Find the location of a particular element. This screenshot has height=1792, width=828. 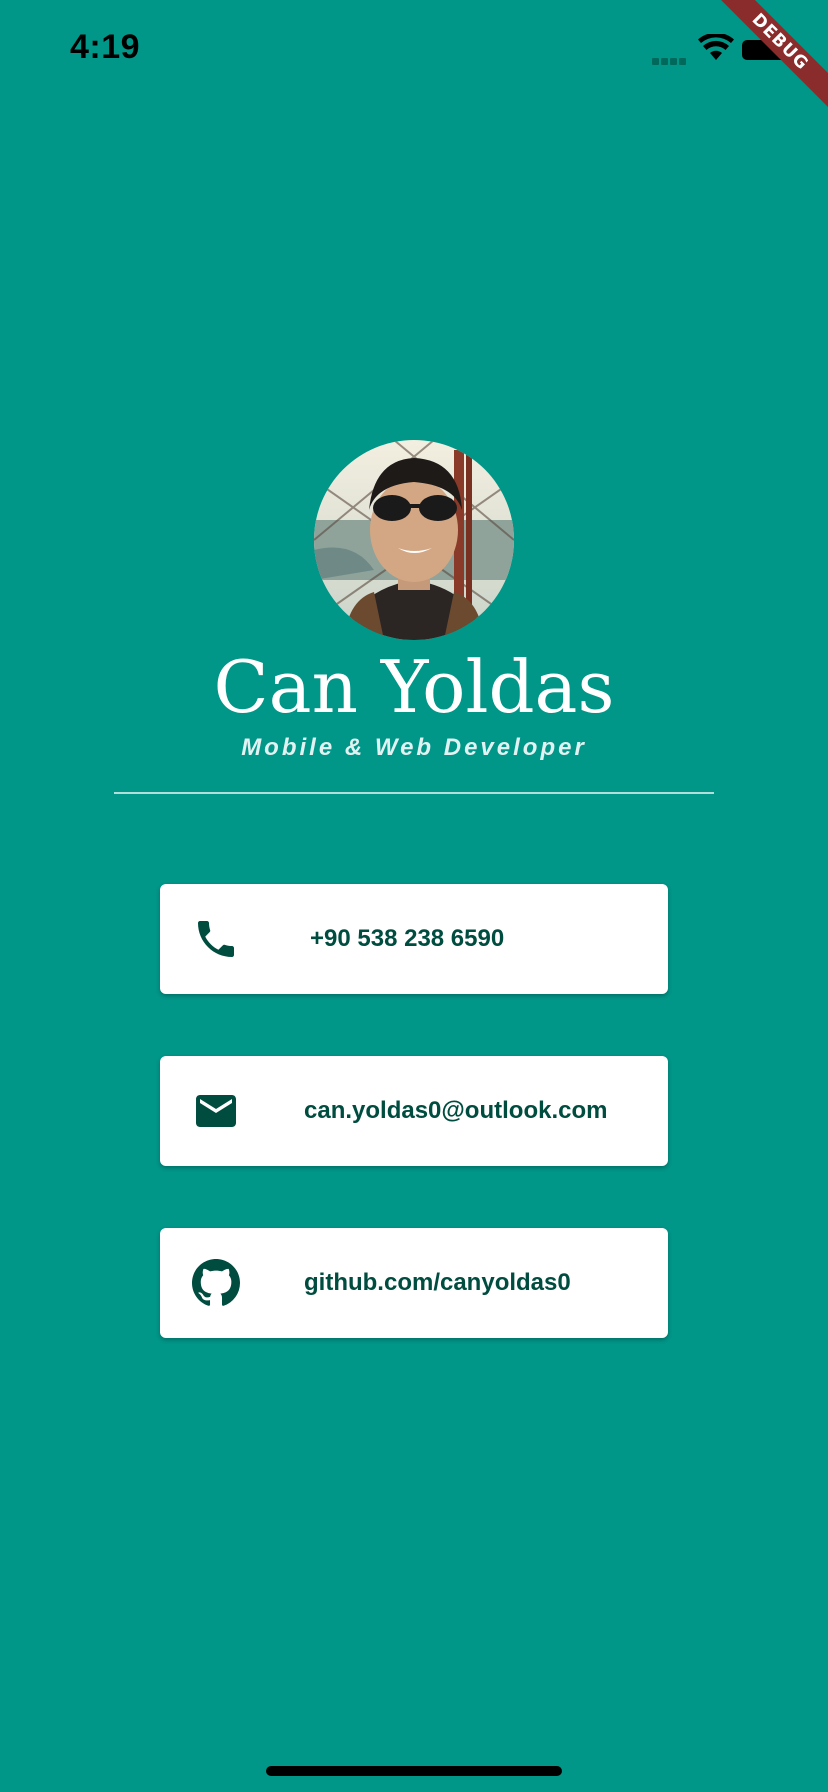

debug-banner: DEBUG is located at coordinates (773, 55).